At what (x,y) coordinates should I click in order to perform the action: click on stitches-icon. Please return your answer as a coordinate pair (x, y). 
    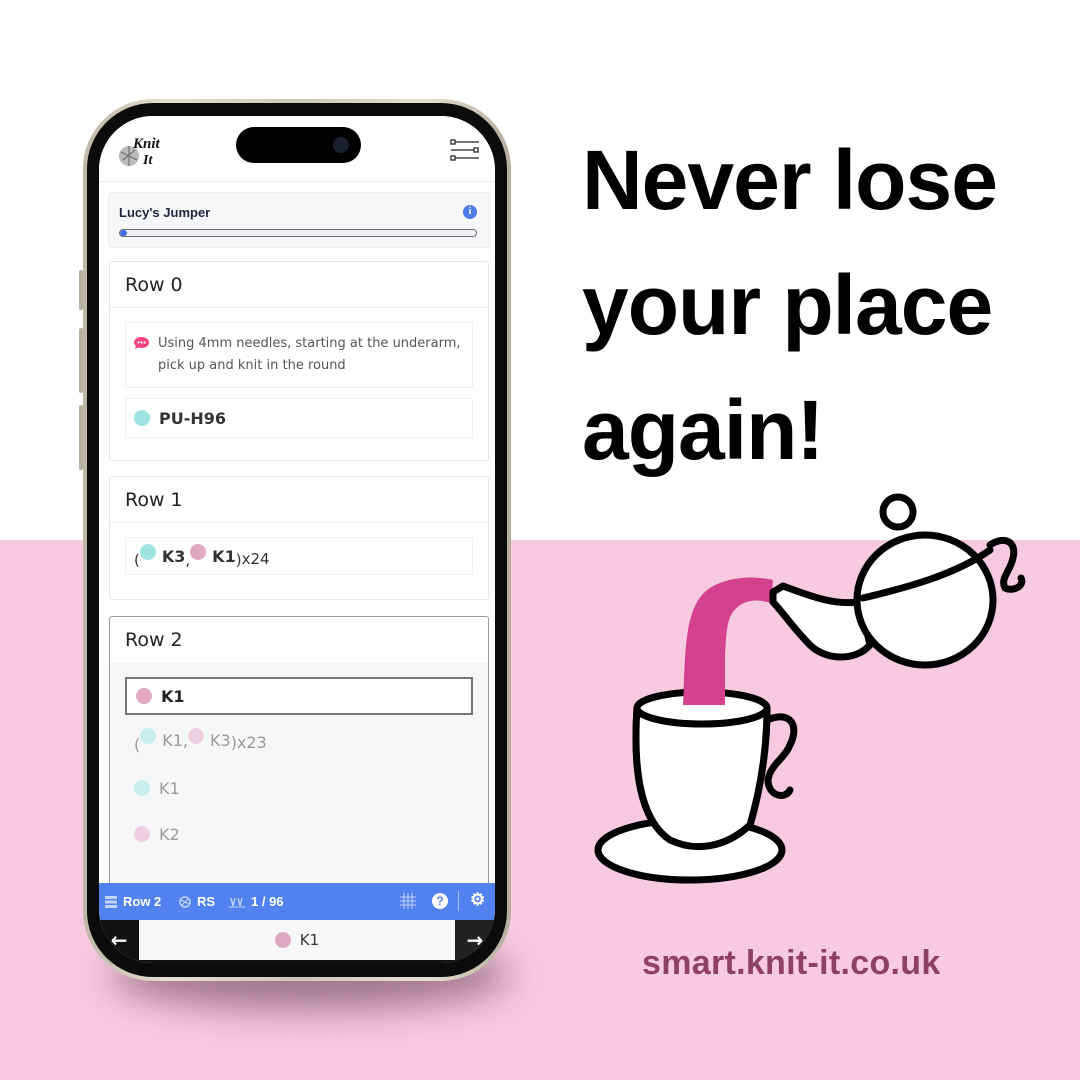
    Looking at the image, I should click on (237, 902).